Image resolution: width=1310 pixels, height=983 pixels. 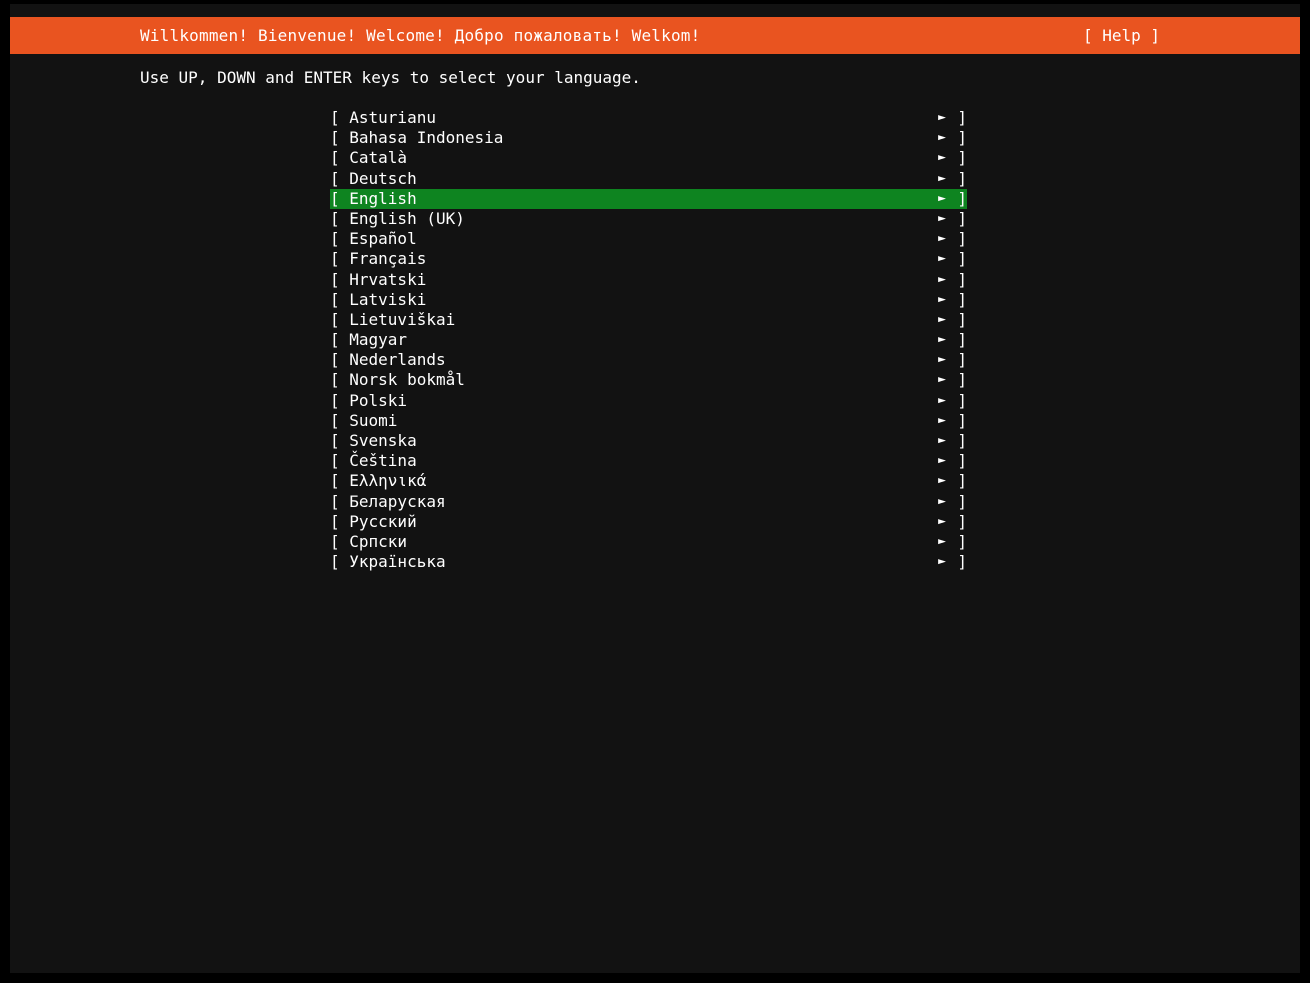 I want to click on language-option-: [Беларуская ►], so click(x=648, y=502).